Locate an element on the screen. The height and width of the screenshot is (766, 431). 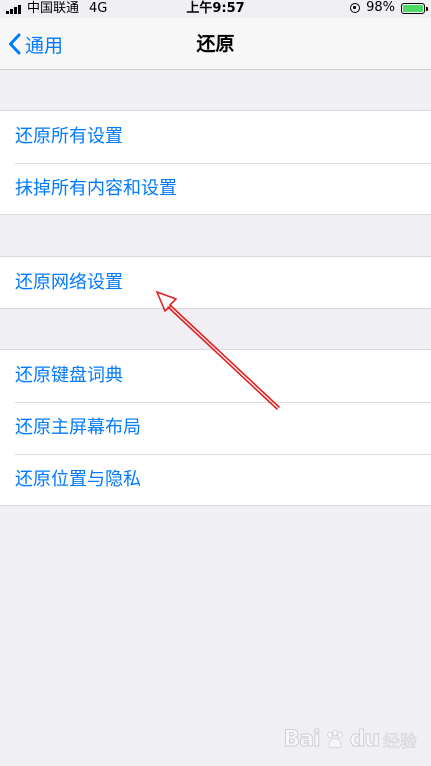
status-bar: 中国联通 4G 上午9:57 98% is located at coordinates (215, 9).